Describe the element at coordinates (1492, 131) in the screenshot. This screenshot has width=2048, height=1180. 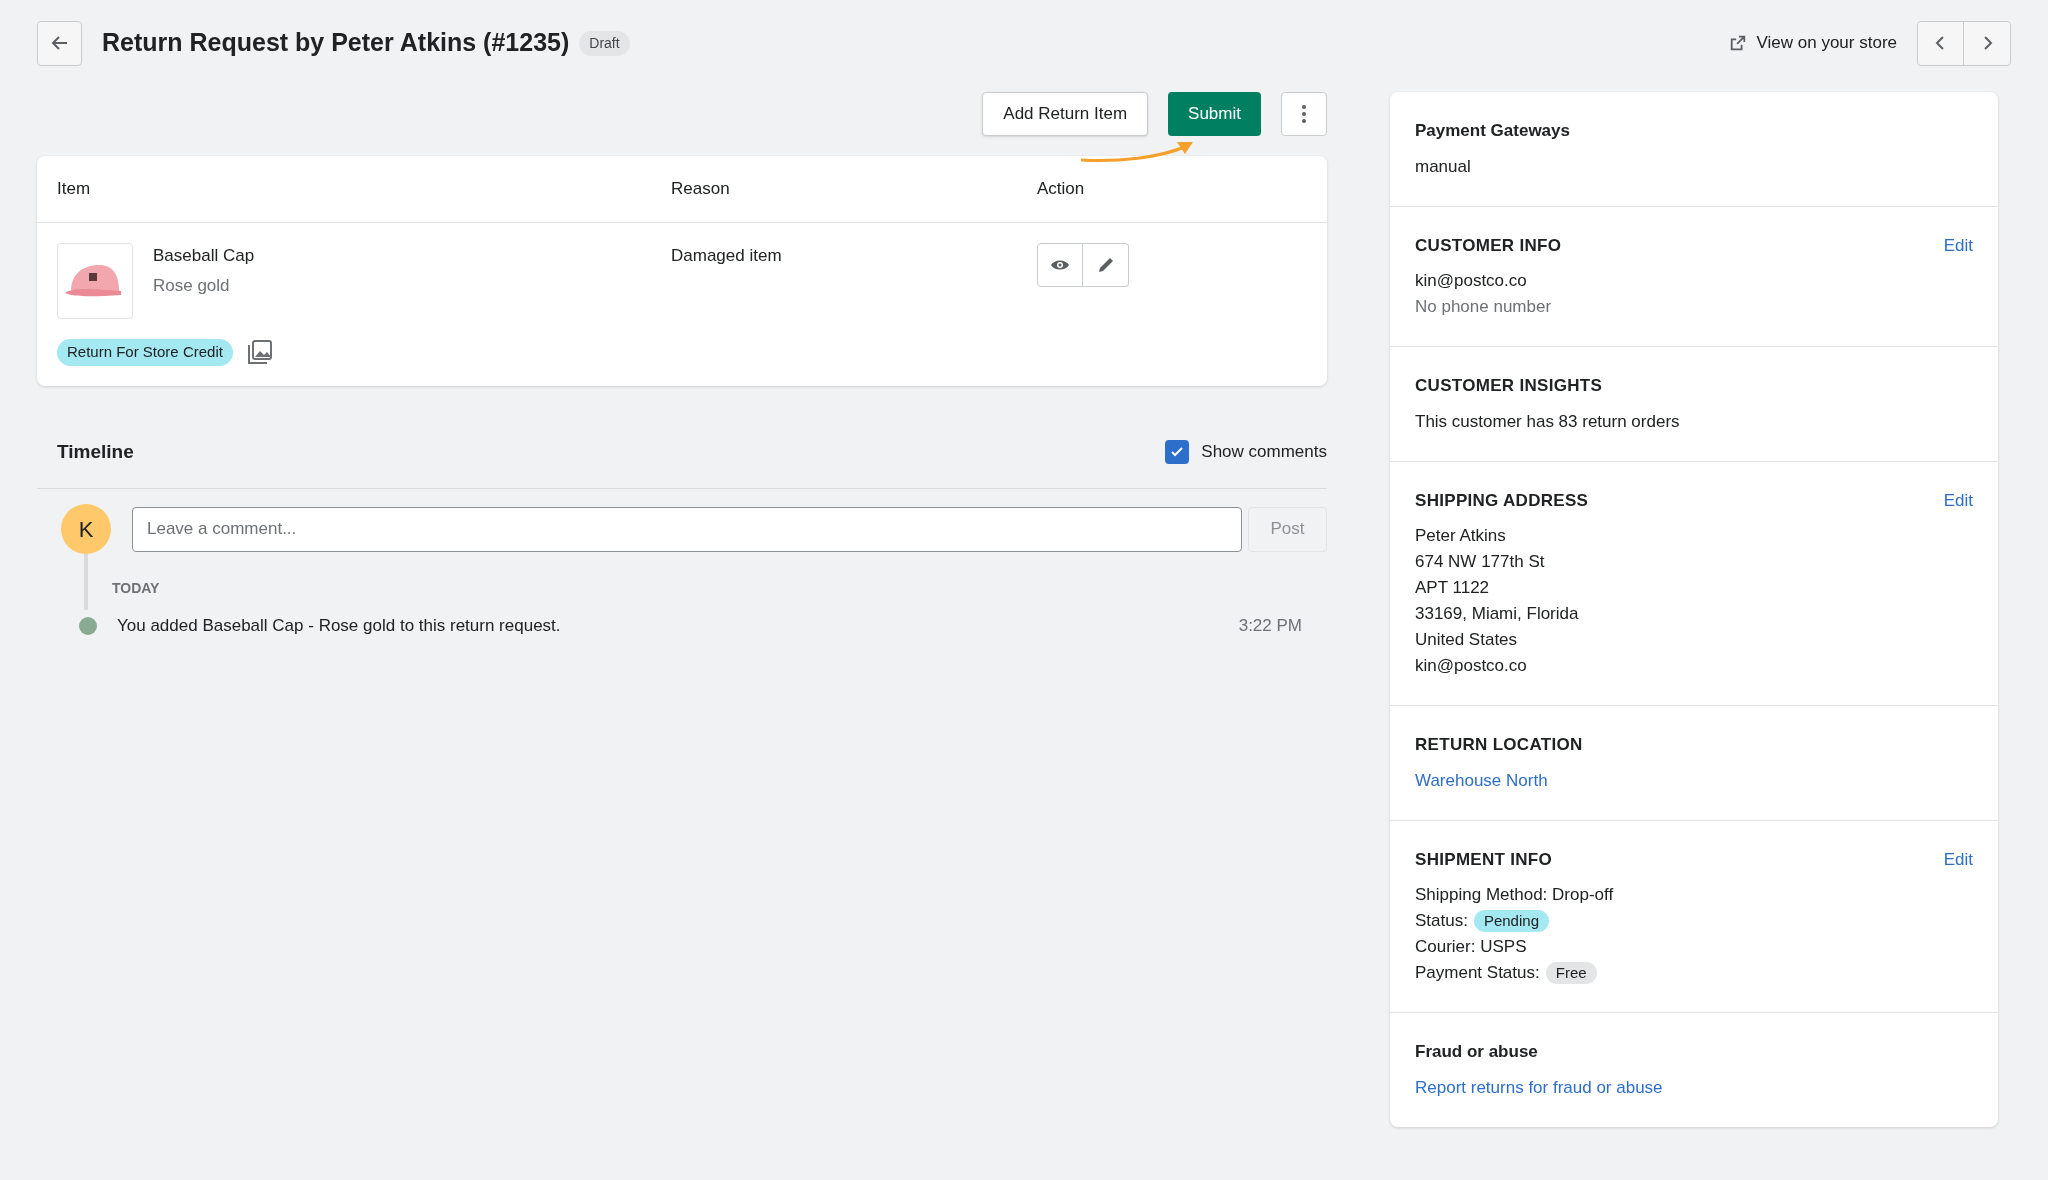
I see `section-title: Payment Gateways` at that location.